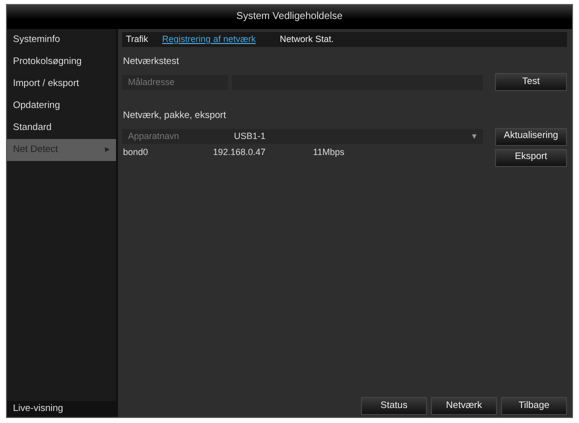 This screenshot has width=579, height=423. What do you see at coordinates (153, 136) in the screenshot?
I see `device-label: Apparatnavn` at bounding box center [153, 136].